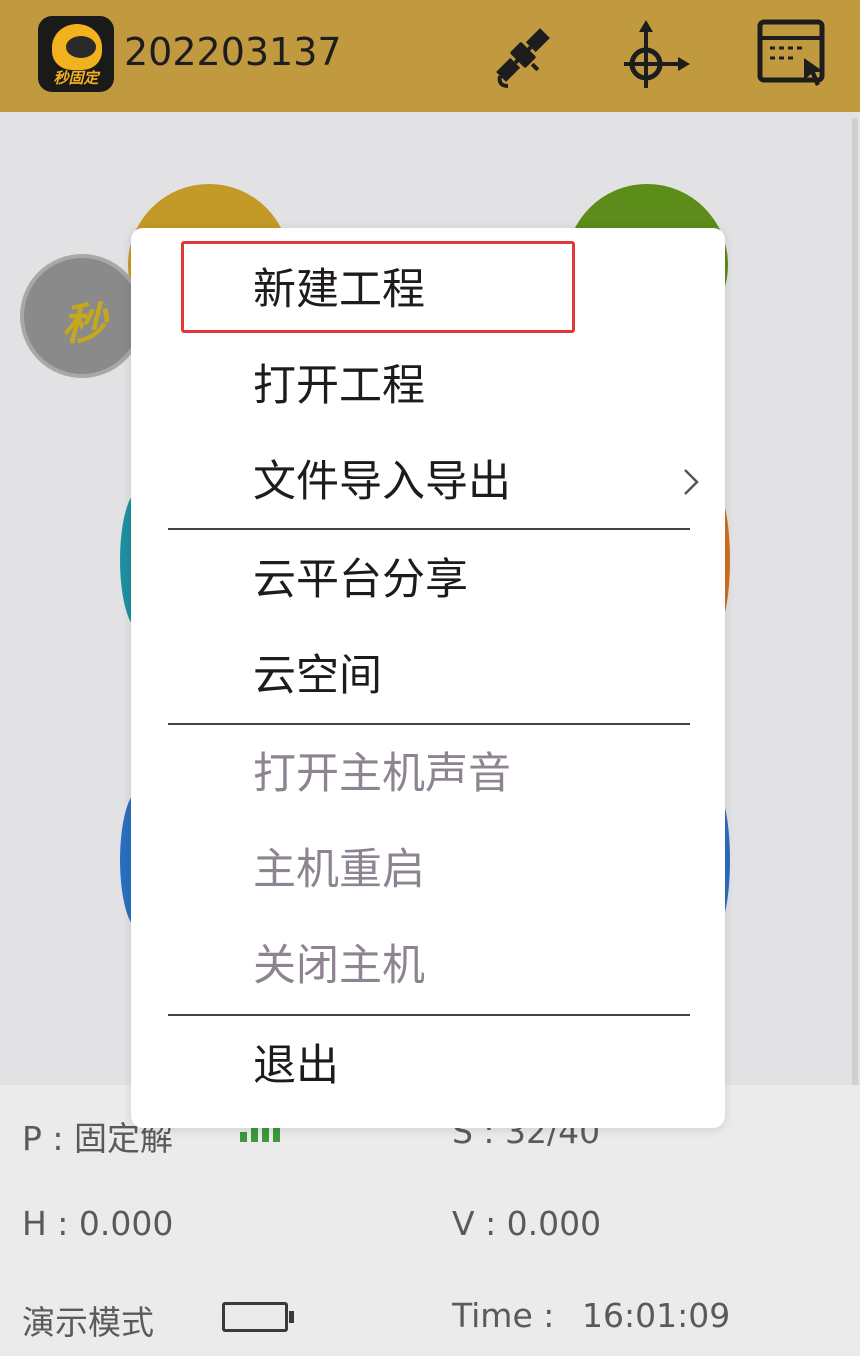 The height and width of the screenshot is (1356, 860). Describe the element at coordinates (656, 1315) in the screenshot. I see `time-value: 16:01:09` at that location.